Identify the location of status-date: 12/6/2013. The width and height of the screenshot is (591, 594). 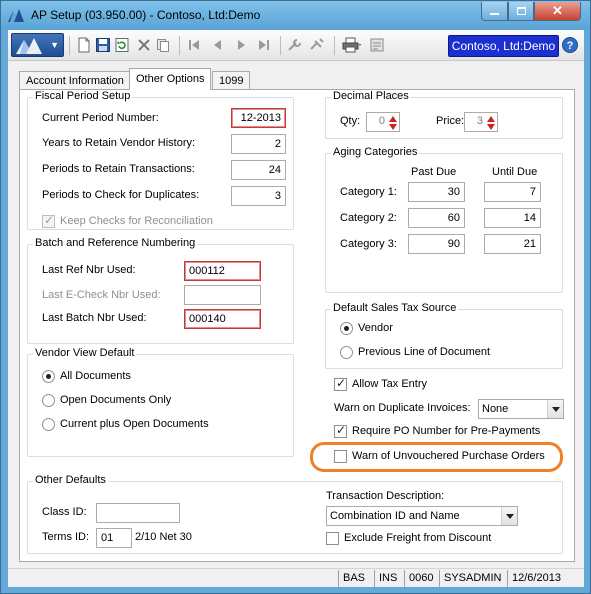
(536, 578).